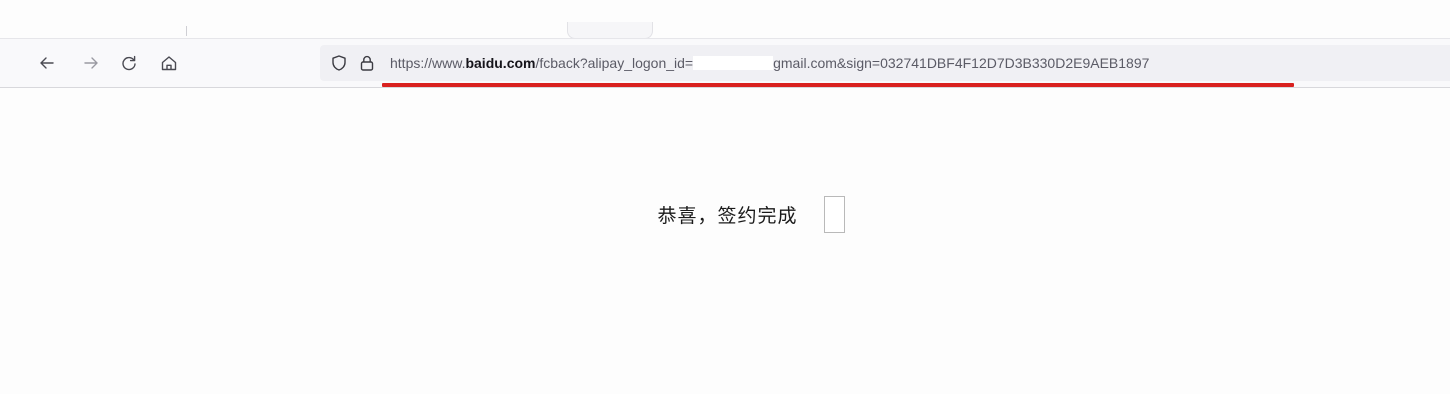 The image size is (1450, 394). What do you see at coordinates (428, 63) in the screenshot?
I see `url-prefix: https://www.` at bounding box center [428, 63].